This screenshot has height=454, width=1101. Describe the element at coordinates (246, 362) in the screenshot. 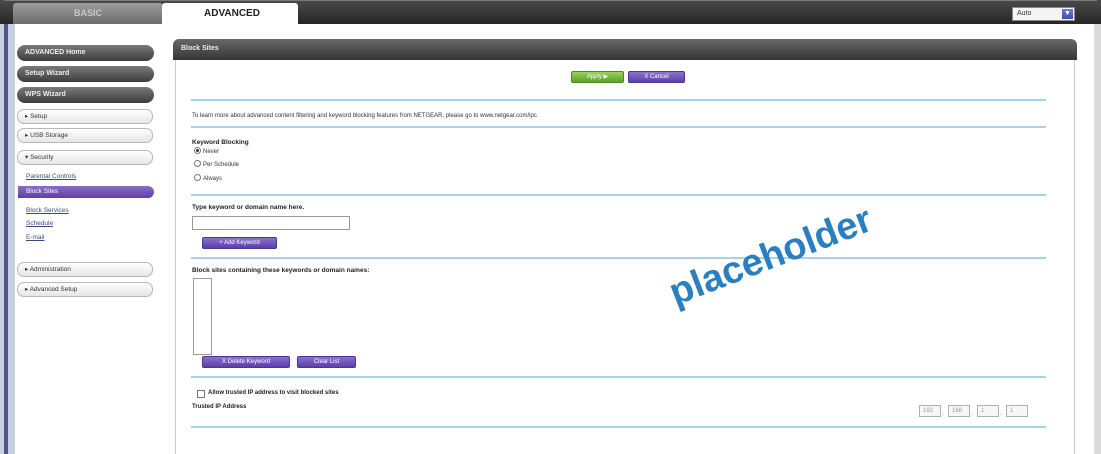

I see `delete-keyword-button: X Delete Keyword` at that location.